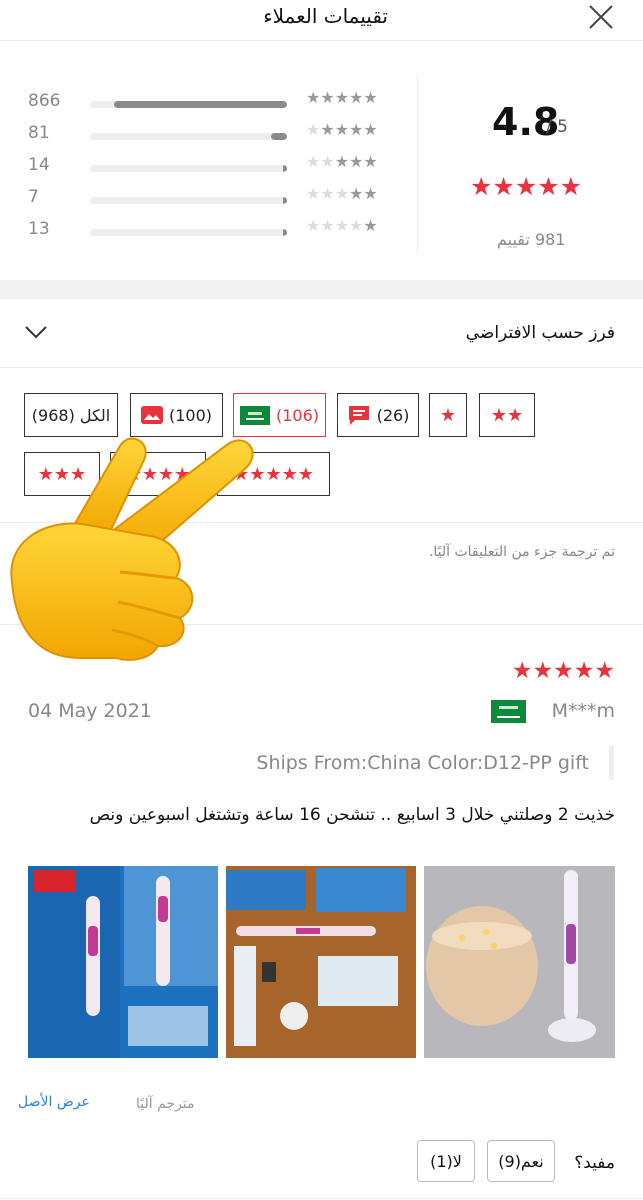  I want to click on helpful-label: مفيد؟, so click(594, 1163).